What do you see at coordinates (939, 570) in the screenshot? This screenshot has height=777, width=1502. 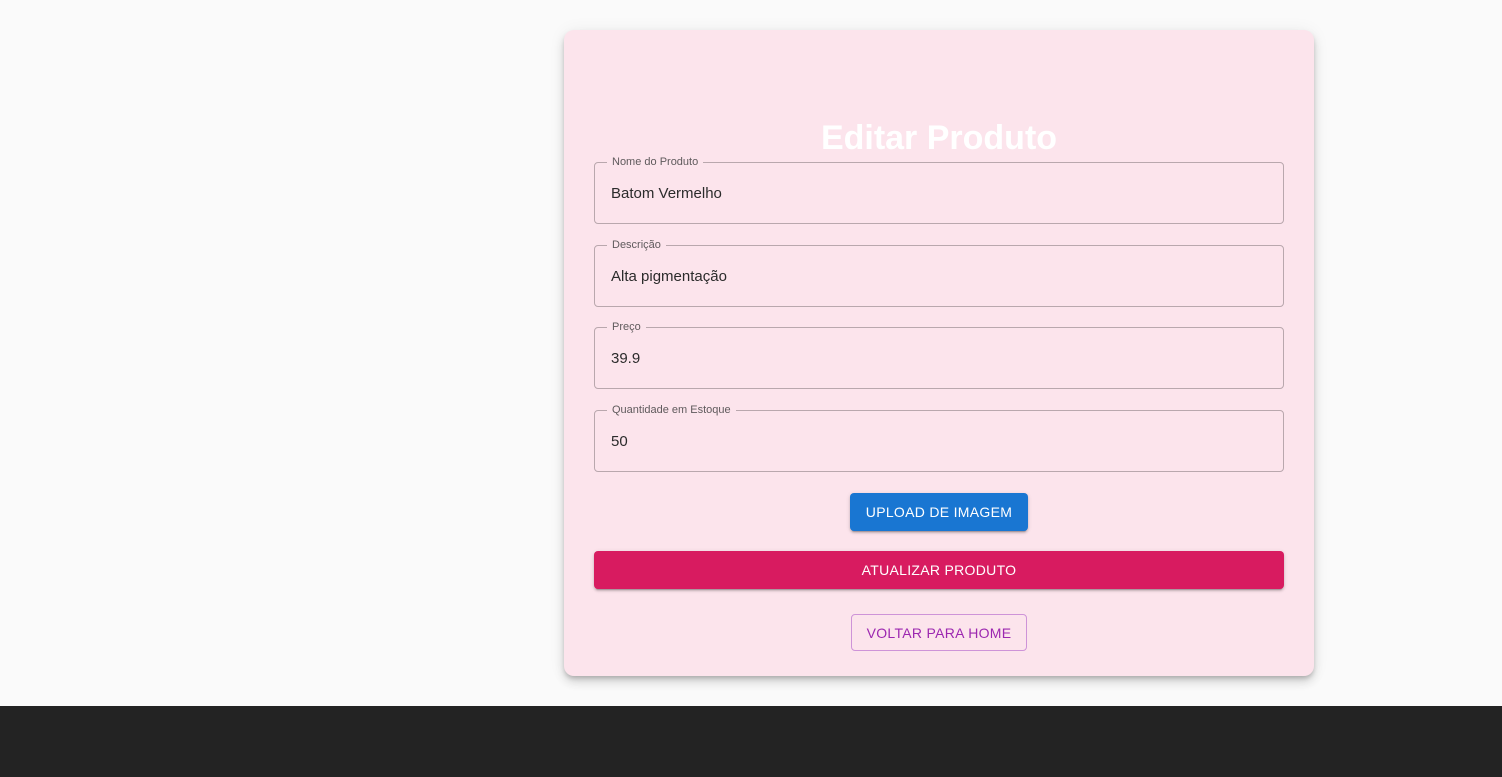 I see `update-product-button: ATUALIZAR PRODUTO` at bounding box center [939, 570].